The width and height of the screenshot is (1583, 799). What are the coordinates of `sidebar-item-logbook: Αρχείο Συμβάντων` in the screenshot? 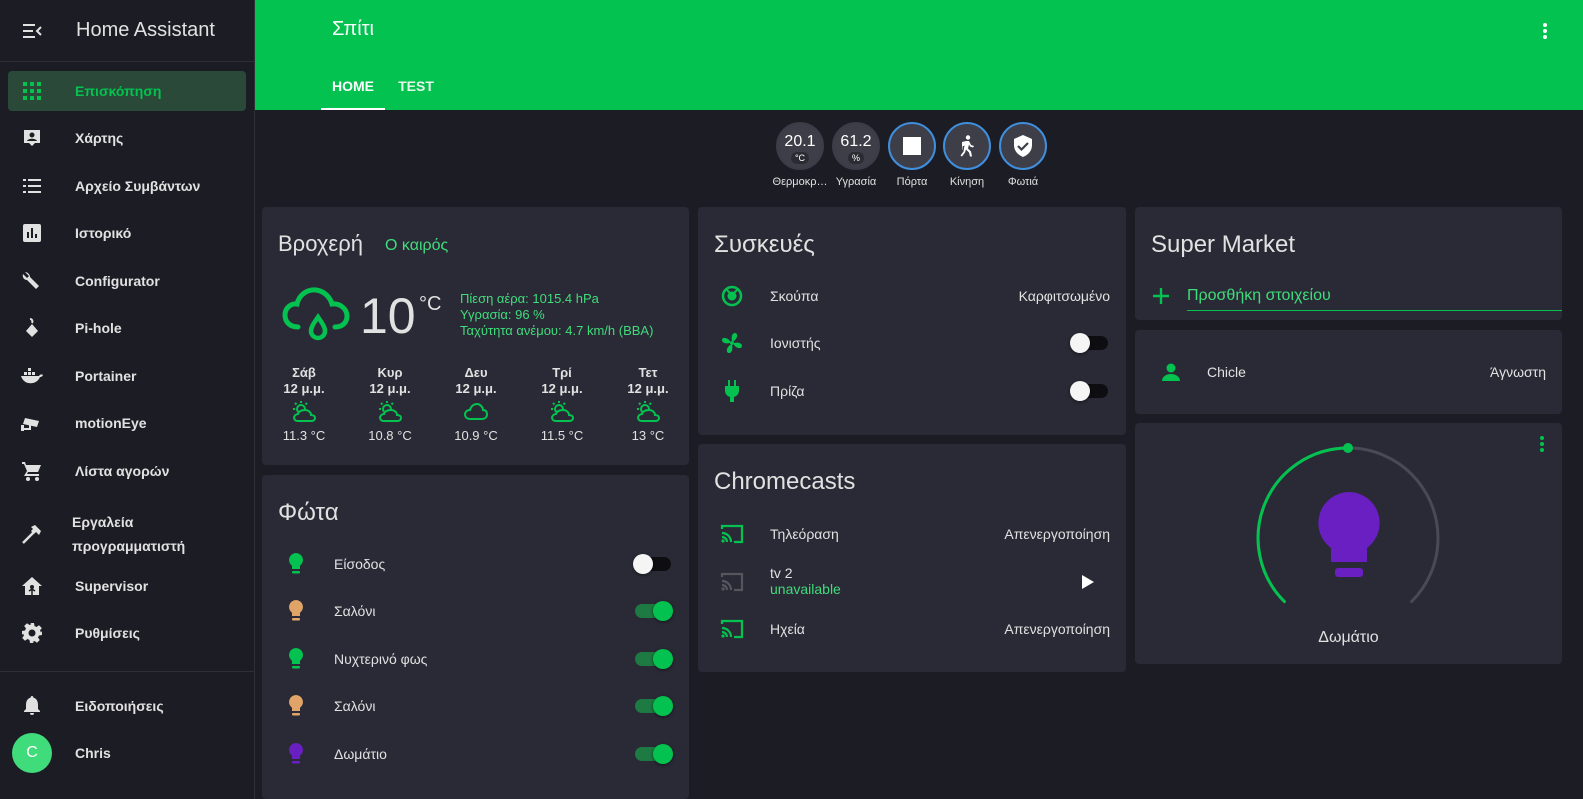 It's located at (127, 186).